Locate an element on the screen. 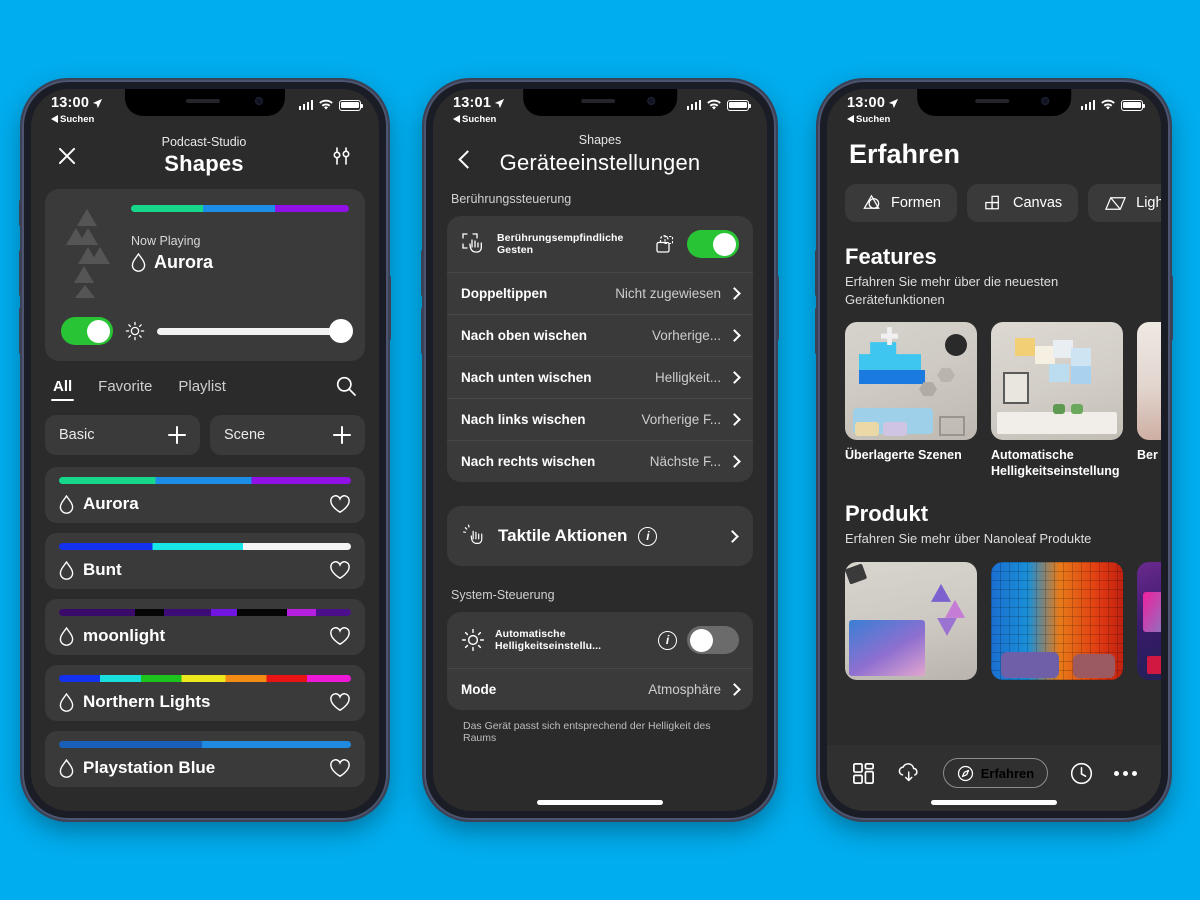 Image resolution: width=1200 pixels, height=900 pixels. tab-erfahren: Erfahren is located at coordinates (995, 773).